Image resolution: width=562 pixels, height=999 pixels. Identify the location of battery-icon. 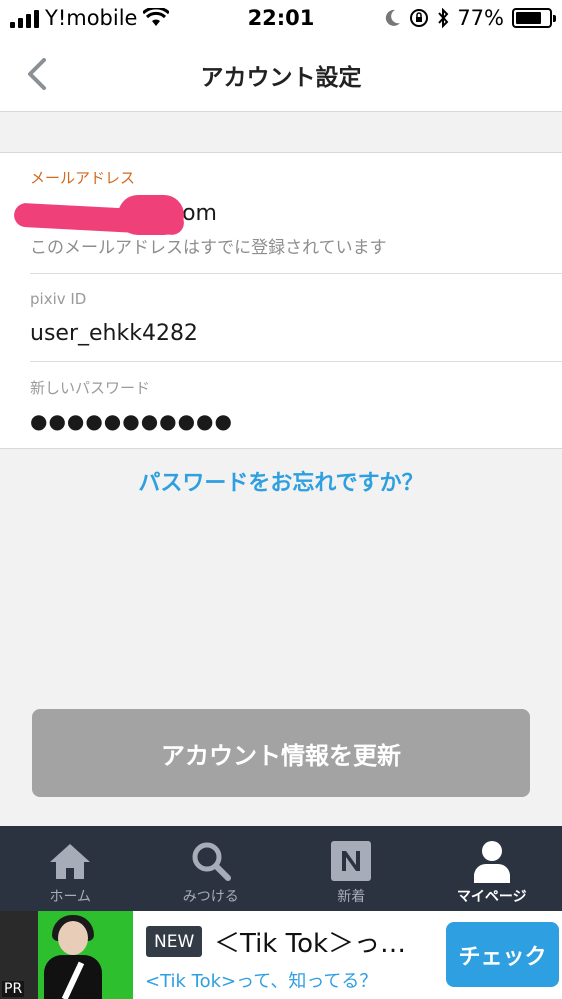
(534, 18).